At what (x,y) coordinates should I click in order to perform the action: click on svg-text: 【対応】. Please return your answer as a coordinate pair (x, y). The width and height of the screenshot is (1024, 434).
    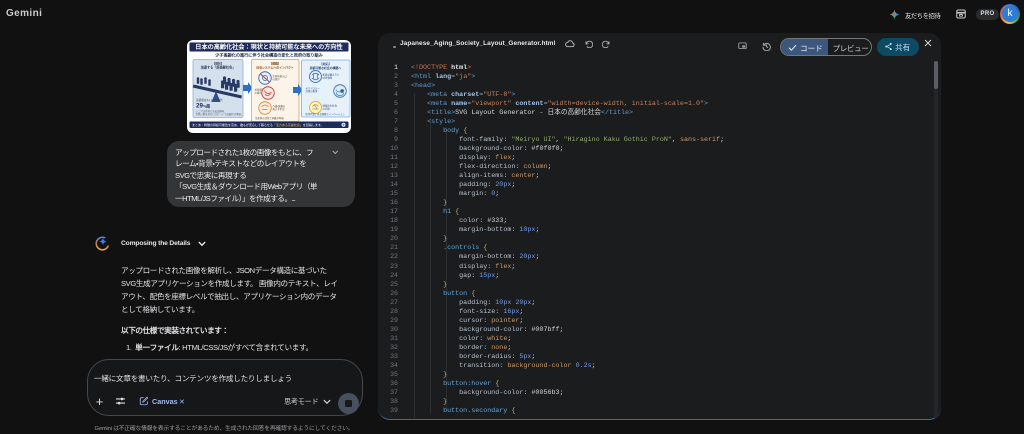
    Looking at the image, I should click on (326, 63).